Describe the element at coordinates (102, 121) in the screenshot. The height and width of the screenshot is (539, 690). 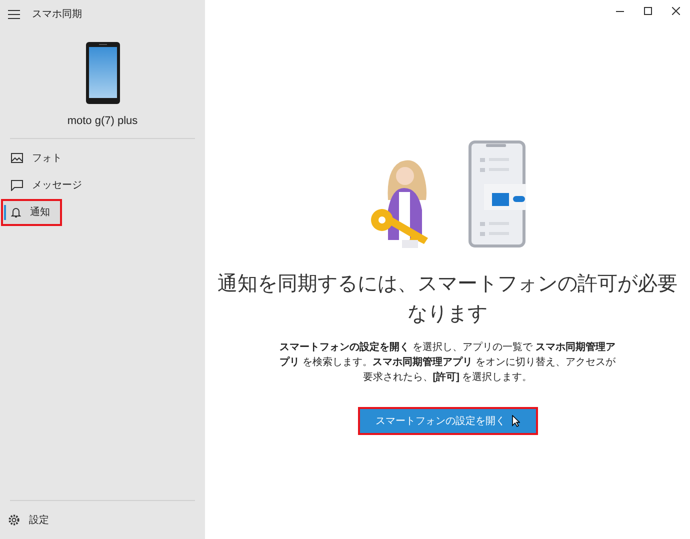
I see `device-name: moto g(7) plus` at that location.